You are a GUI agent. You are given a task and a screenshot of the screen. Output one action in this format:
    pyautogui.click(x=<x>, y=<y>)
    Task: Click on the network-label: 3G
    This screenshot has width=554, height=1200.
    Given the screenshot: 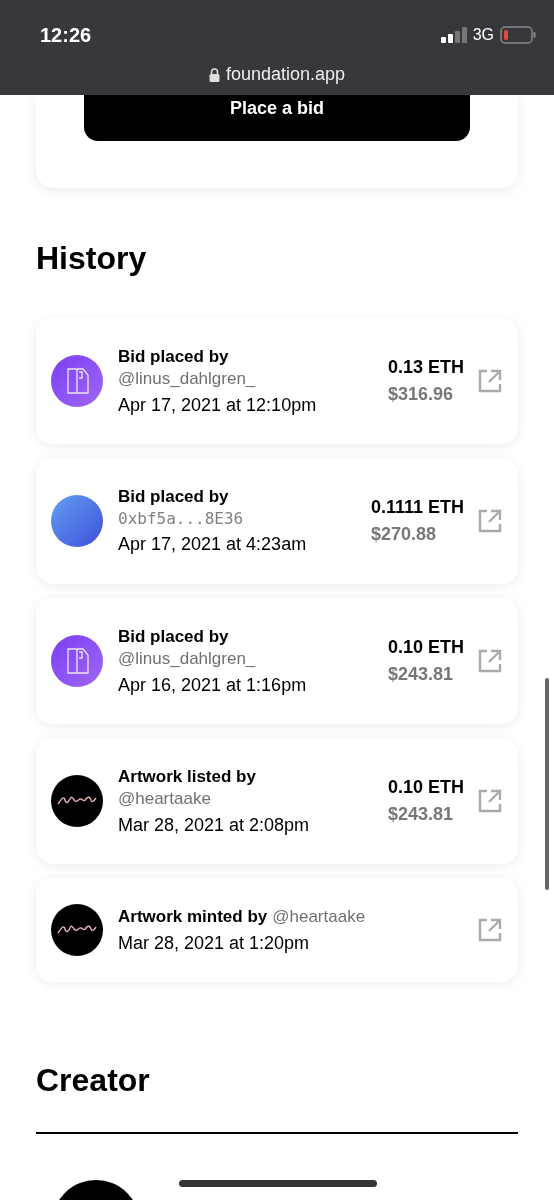 What is the action you would take?
    pyautogui.click(x=483, y=35)
    